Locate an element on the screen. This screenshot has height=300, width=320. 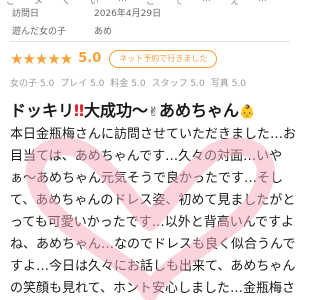
visit-date-label: 訪問日 is located at coordinates (26, 14).